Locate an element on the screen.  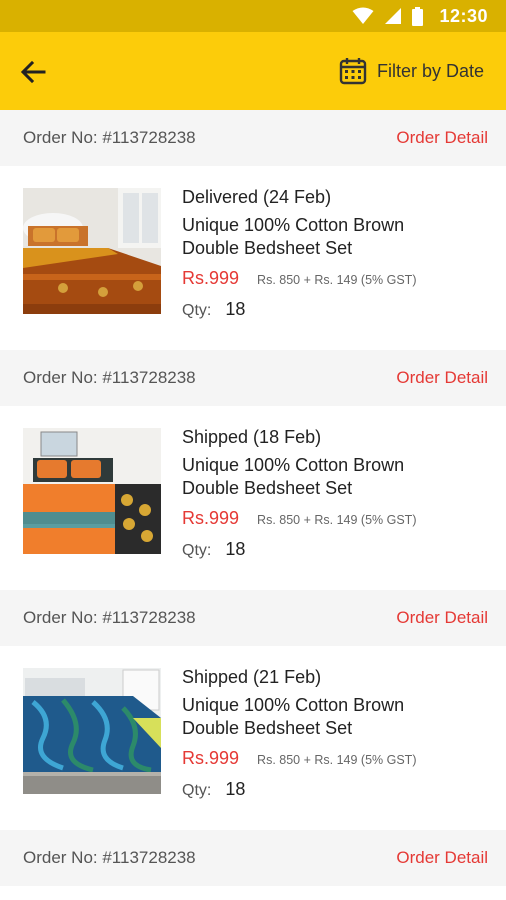
app-bar: Filter by Date is located at coordinates (253, 71).